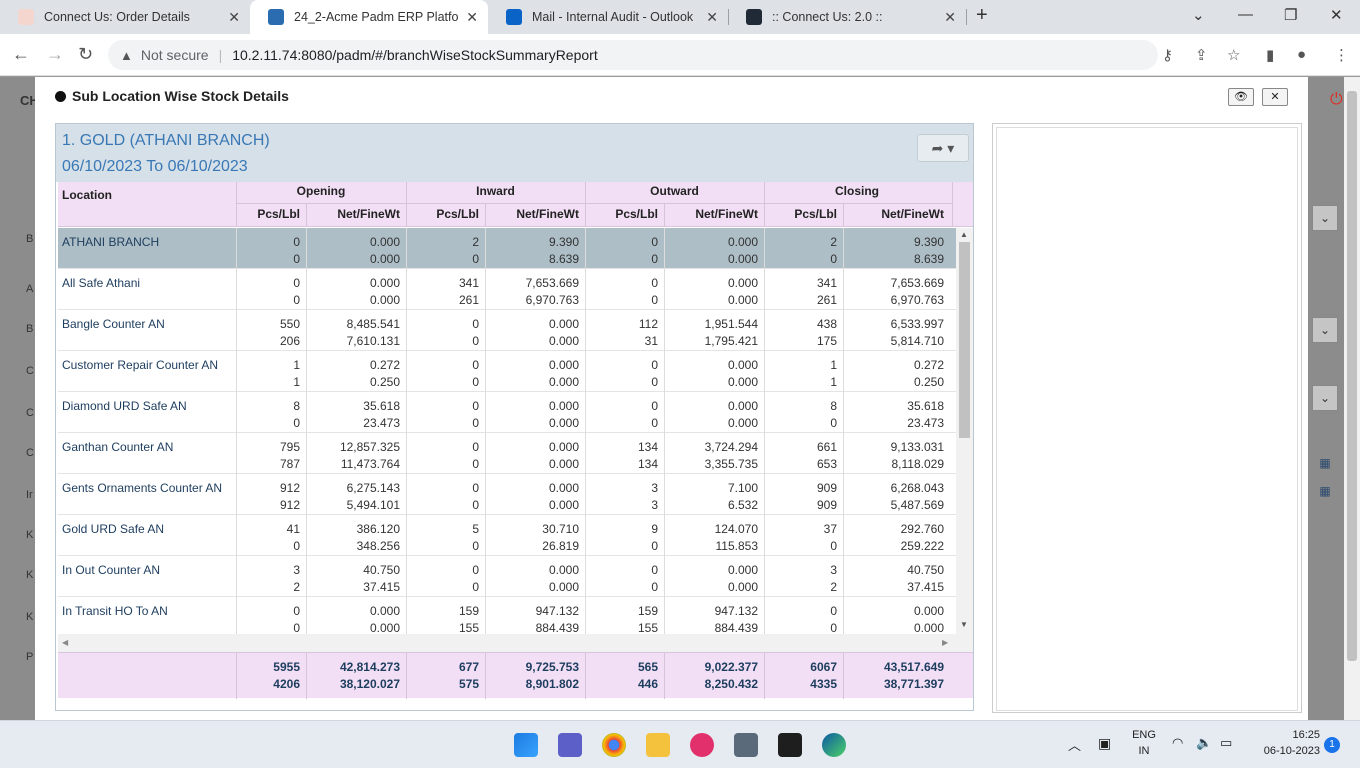 Image resolution: width=1360 pixels, height=768 pixels. Describe the element at coordinates (124, 406) in the screenshot. I see `location-cell: Diamond URD Safe AN` at that location.